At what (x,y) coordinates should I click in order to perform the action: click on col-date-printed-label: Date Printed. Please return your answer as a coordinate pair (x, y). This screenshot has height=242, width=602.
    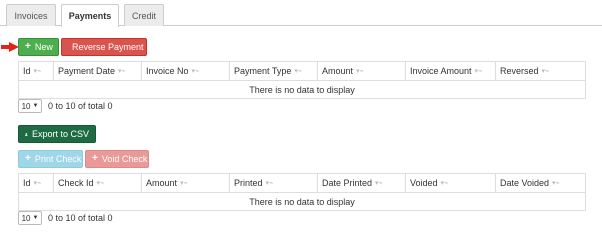
    Looking at the image, I should click on (347, 183).